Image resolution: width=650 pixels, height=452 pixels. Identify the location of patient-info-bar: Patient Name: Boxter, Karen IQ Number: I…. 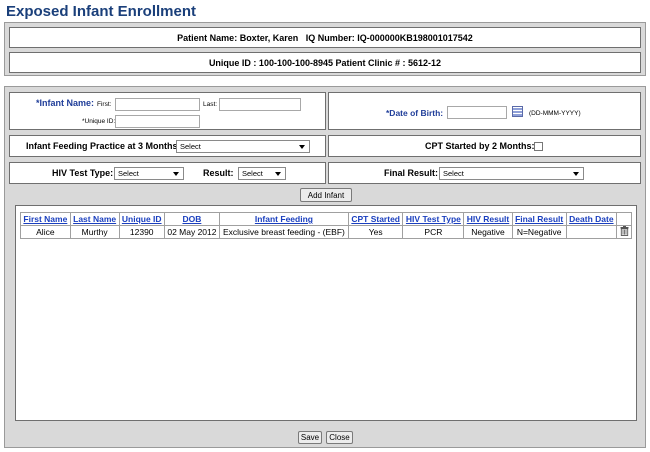
(325, 37).